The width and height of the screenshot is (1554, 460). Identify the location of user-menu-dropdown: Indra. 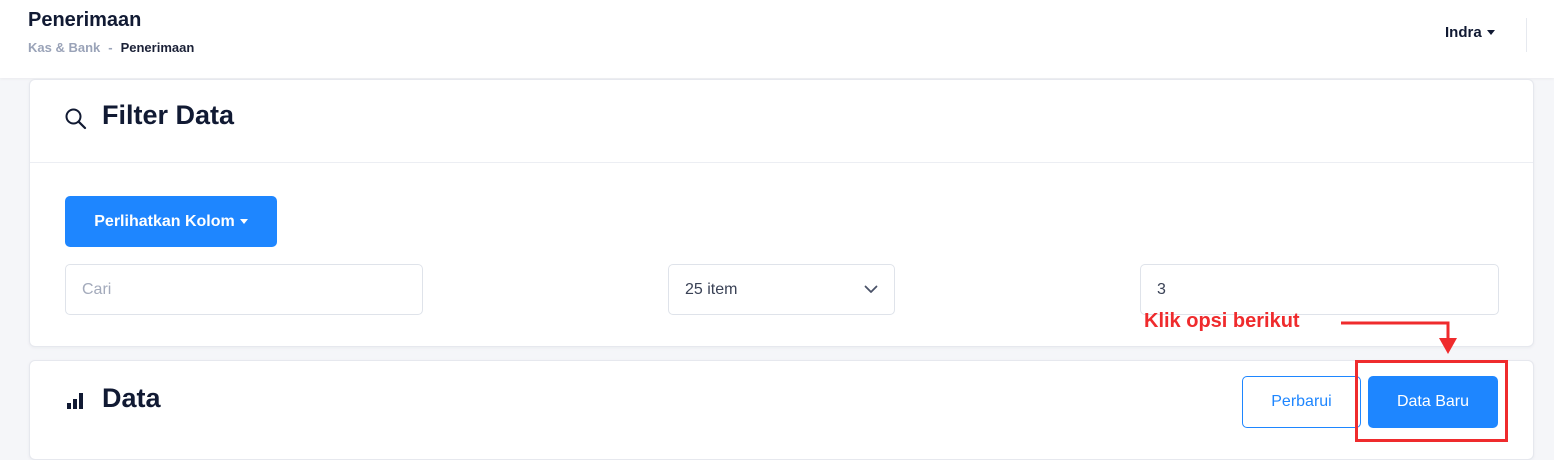
(1470, 32).